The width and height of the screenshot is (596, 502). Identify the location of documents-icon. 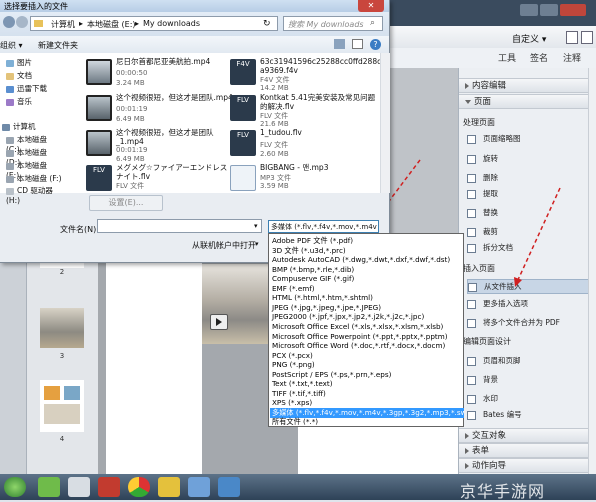
(10, 76).